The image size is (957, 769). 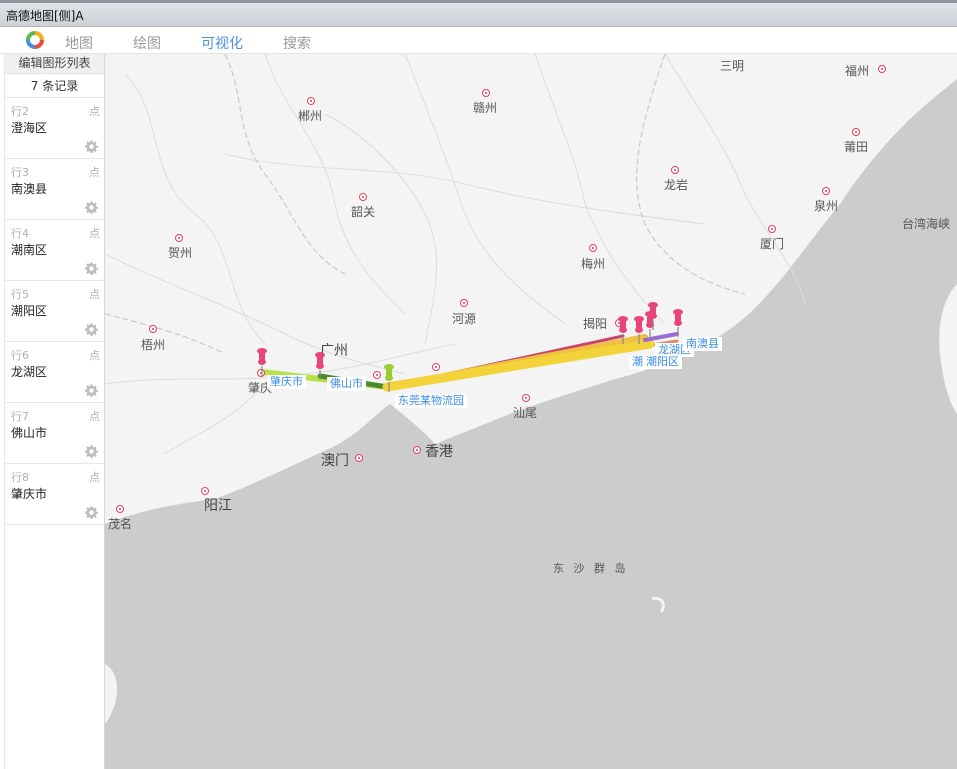 What do you see at coordinates (637, 362) in the screenshot?
I see `map-point-label: 潮` at bounding box center [637, 362].